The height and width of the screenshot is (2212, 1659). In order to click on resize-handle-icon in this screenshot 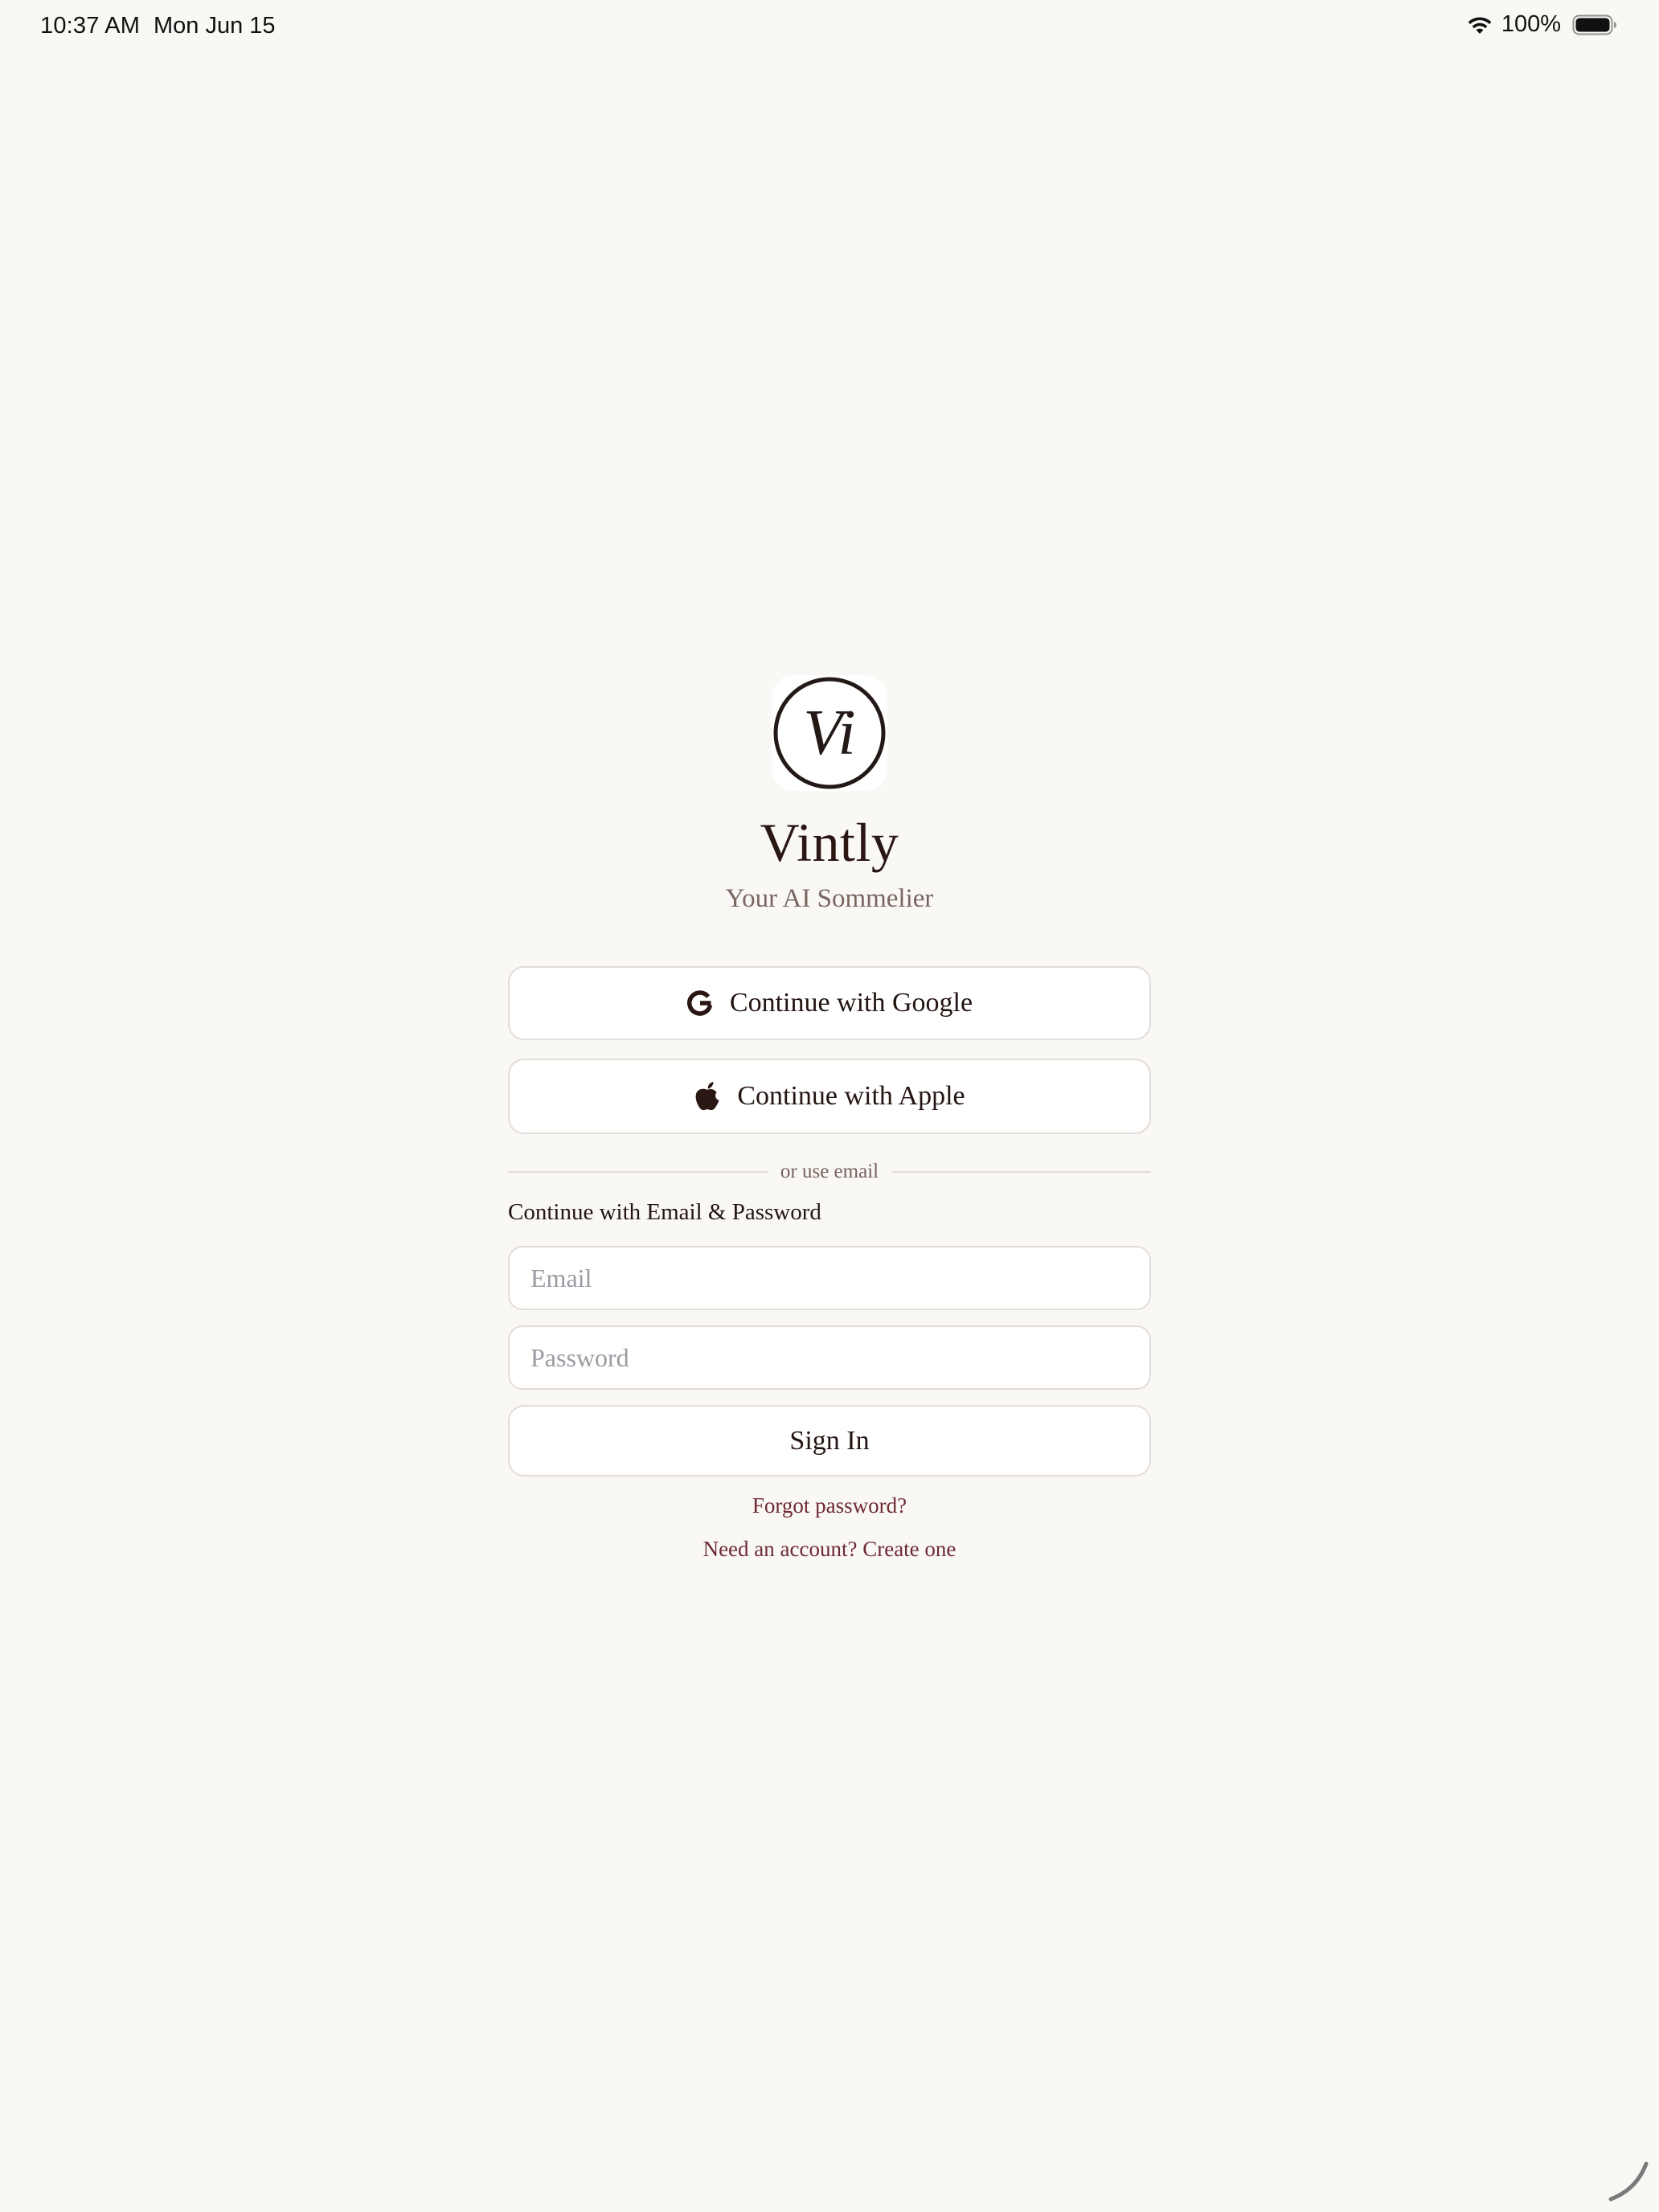, I will do `click(1626, 2179)`.